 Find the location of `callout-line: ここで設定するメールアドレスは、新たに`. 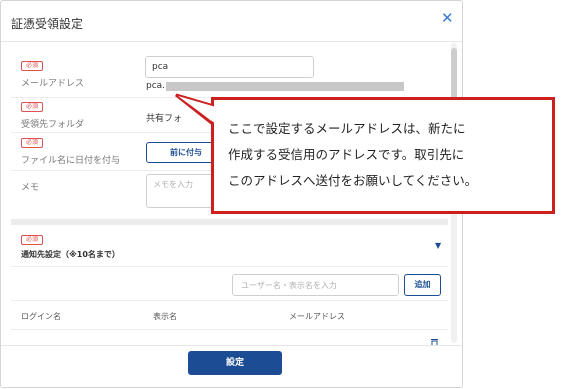

callout-line: ここで設定するメールアドレスは、新たに is located at coordinates (347, 128).